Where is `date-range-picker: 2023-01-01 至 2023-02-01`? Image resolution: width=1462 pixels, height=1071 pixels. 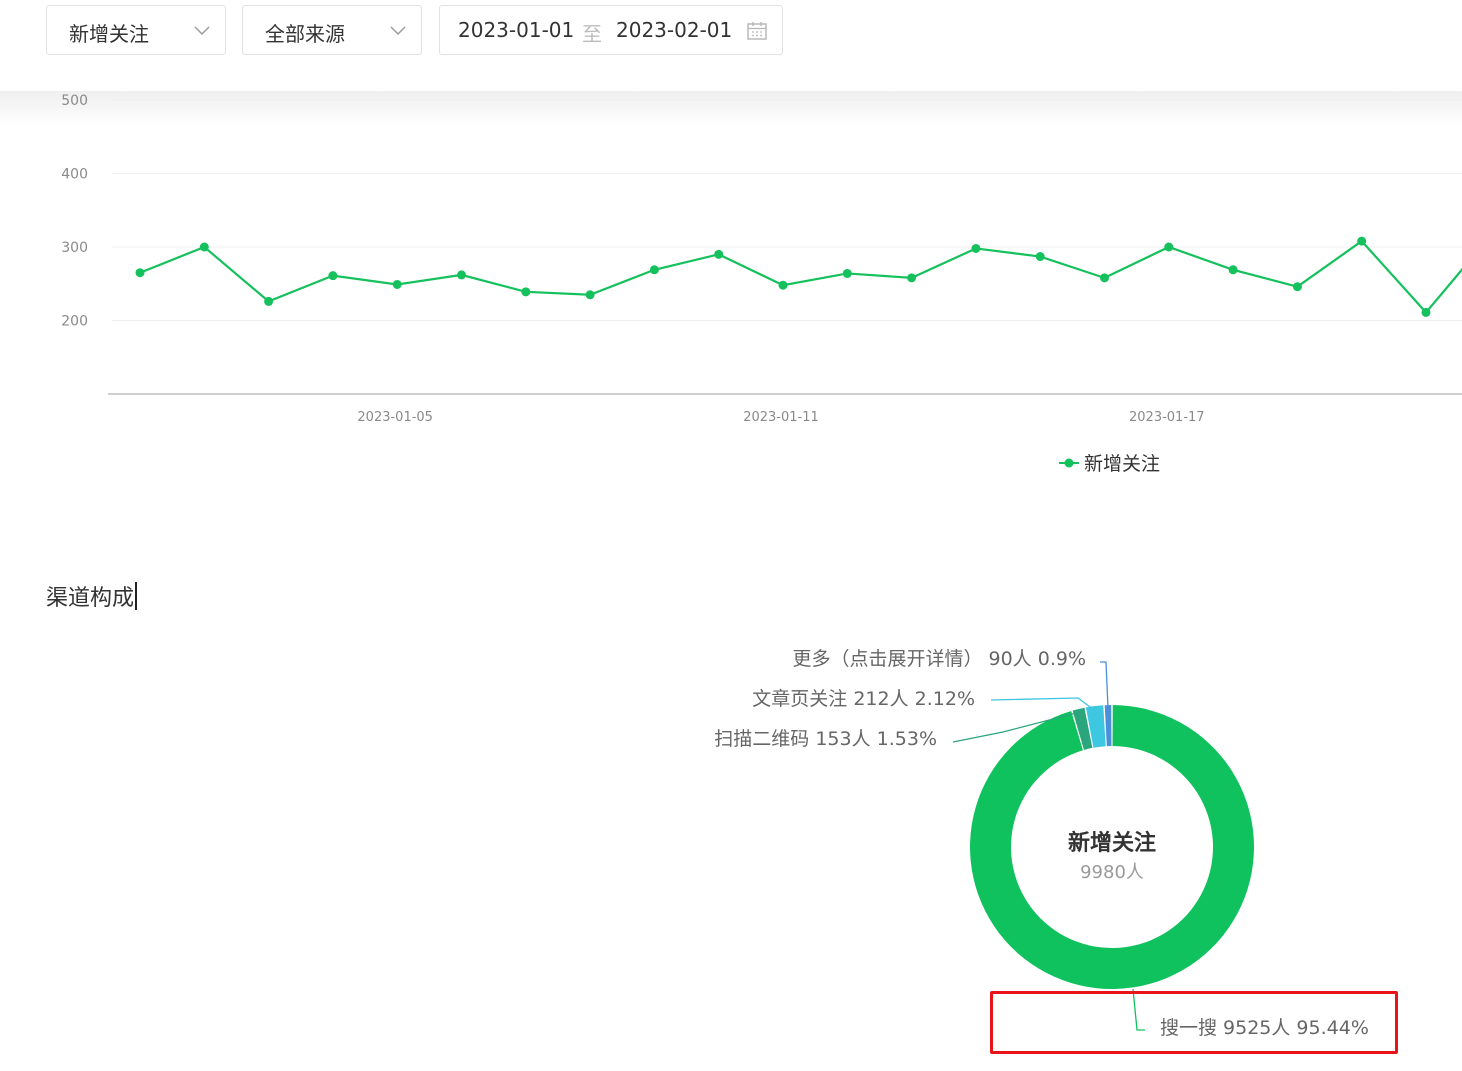 date-range-picker: 2023-01-01 至 2023-02-01 is located at coordinates (611, 30).